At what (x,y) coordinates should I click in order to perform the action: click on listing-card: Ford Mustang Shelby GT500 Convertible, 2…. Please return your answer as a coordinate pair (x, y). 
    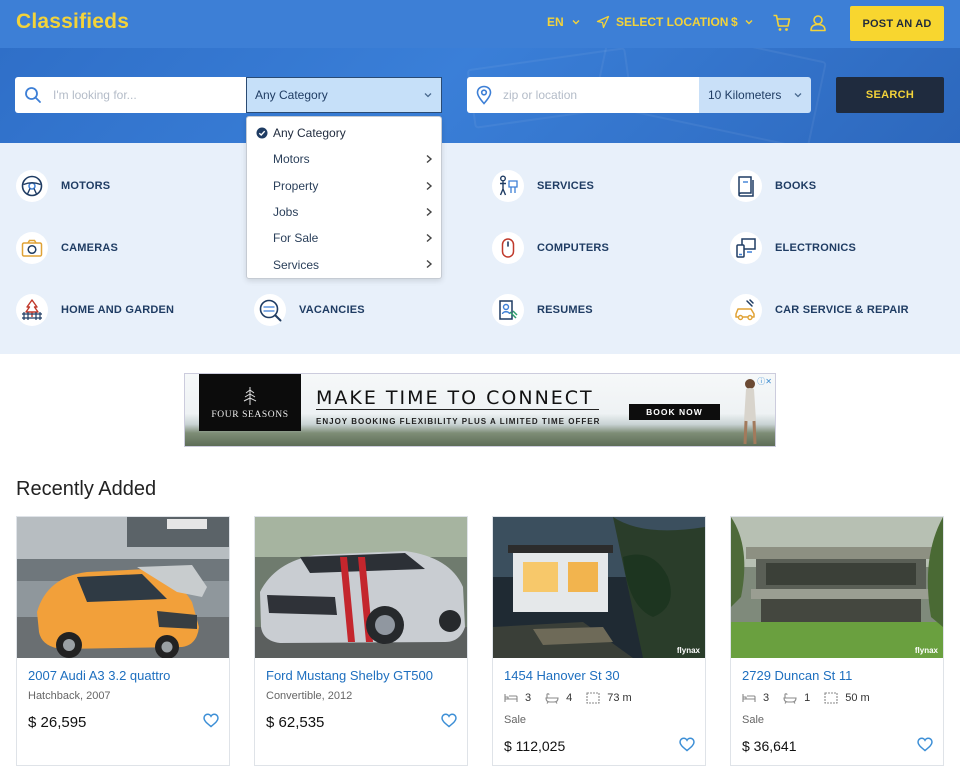
    Looking at the image, I should click on (361, 641).